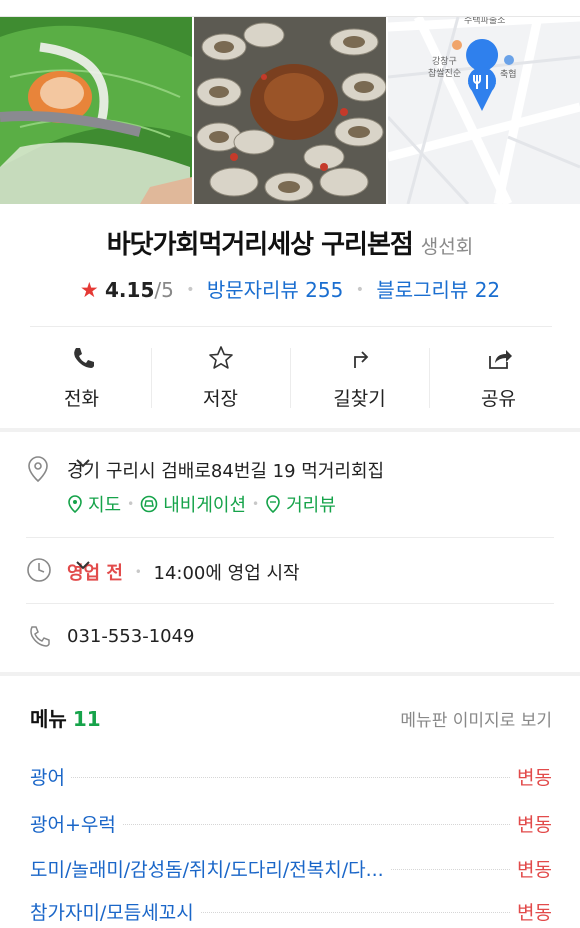 Image resolution: width=580 pixels, height=928 pixels. Describe the element at coordinates (447, 247) in the screenshot. I see `place-category: 생선회` at that location.